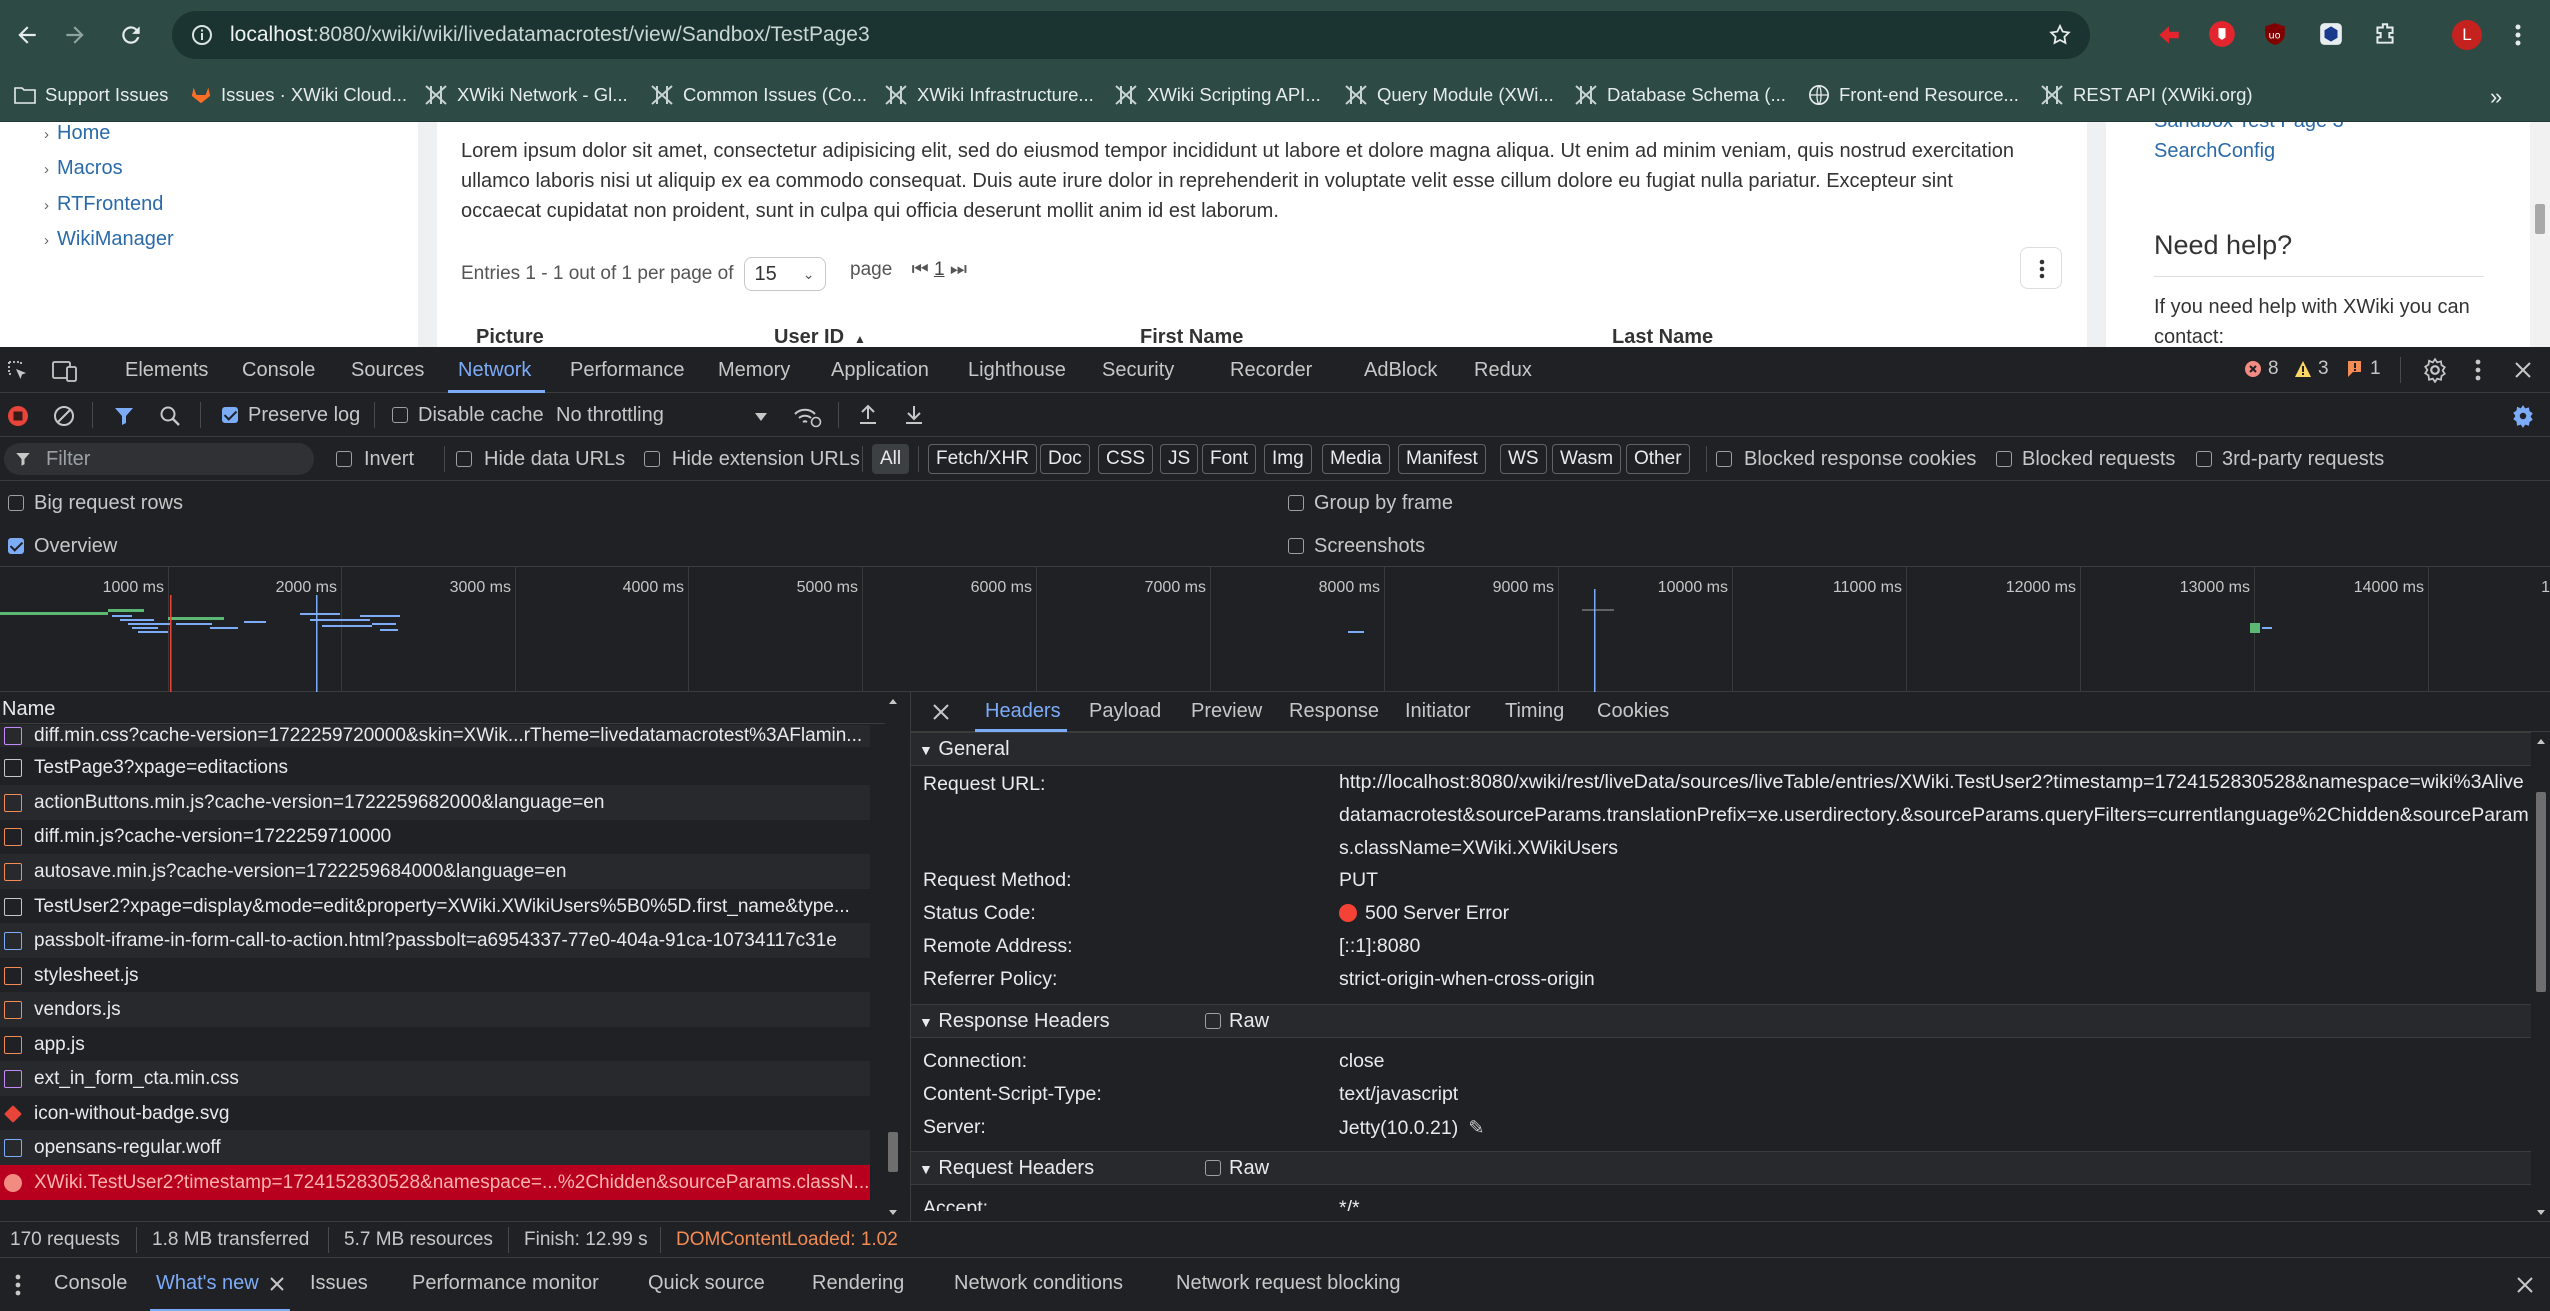  What do you see at coordinates (1633, 711) in the screenshot?
I see `tab-cookies: Cookies` at bounding box center [1633, 711].